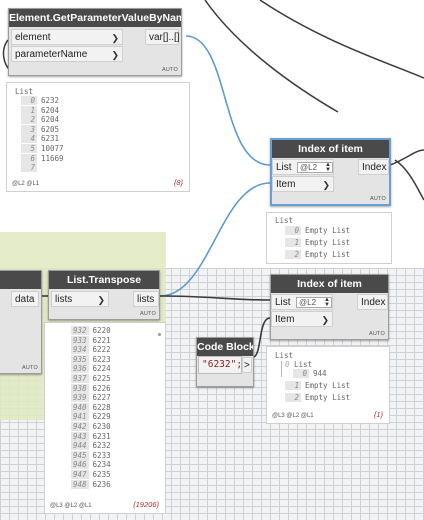  I want to click on list-item: 942 6230, so click(91, 426).